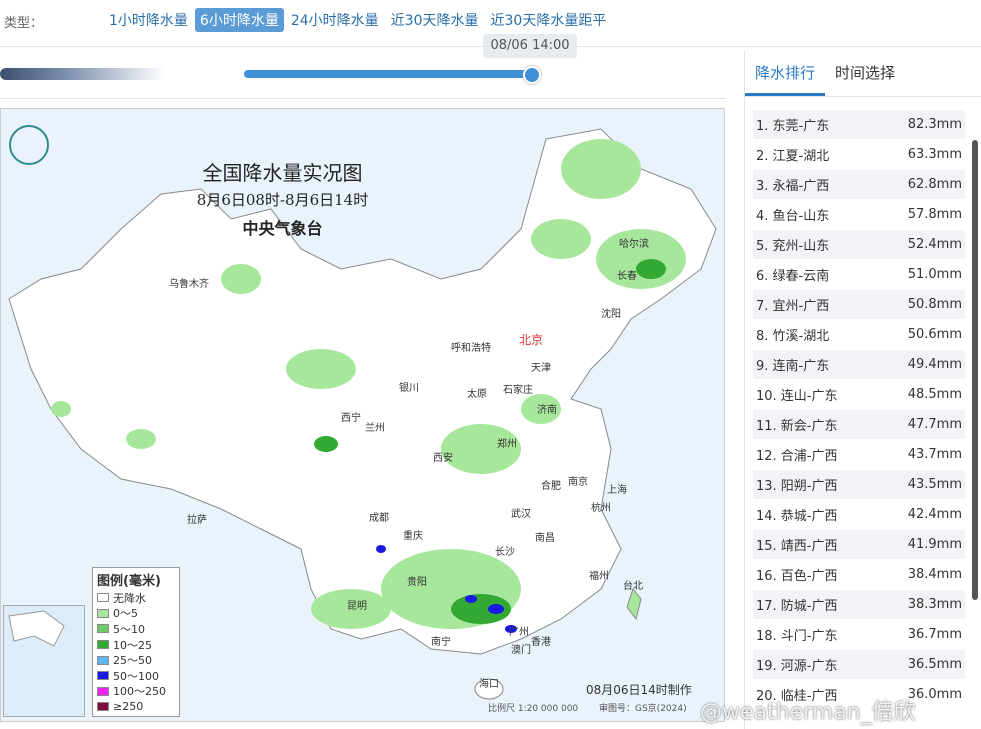 The height and width of the screenshot is (729, 981). What do you see at coordinates (859, 275) in the screenshot?
I see `ranking-row: 6. 绿春-云南 51.0mm` at bounding box center [859, 275].